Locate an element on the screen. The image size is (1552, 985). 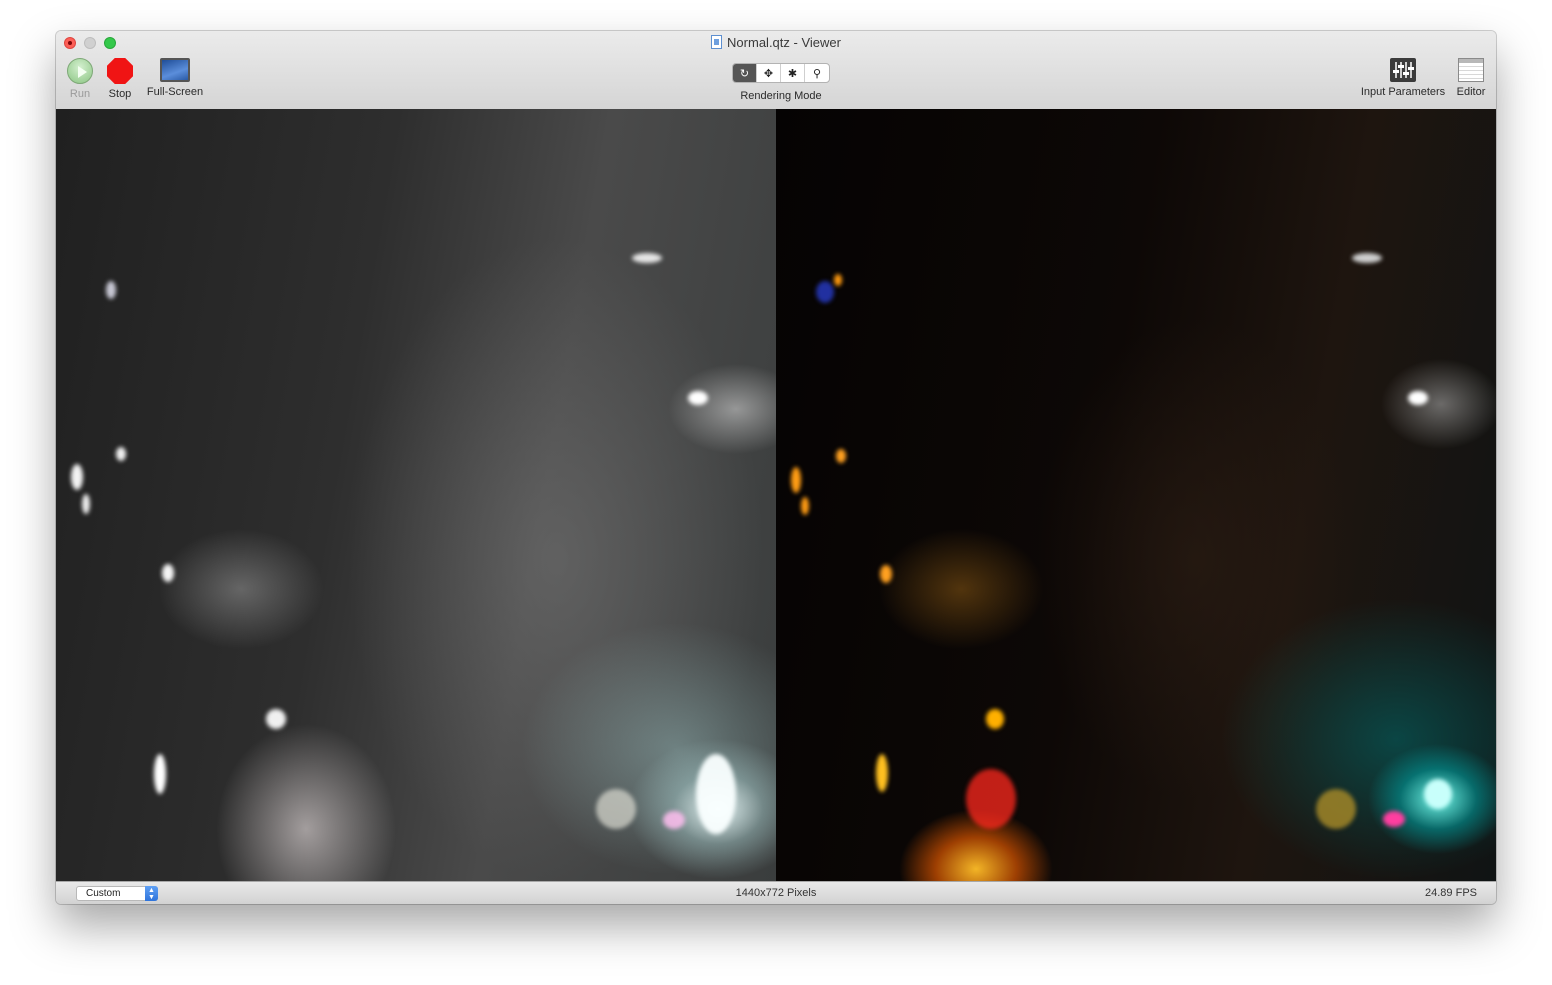
bug-icon: ✱ is located at coordinates (792, 73).